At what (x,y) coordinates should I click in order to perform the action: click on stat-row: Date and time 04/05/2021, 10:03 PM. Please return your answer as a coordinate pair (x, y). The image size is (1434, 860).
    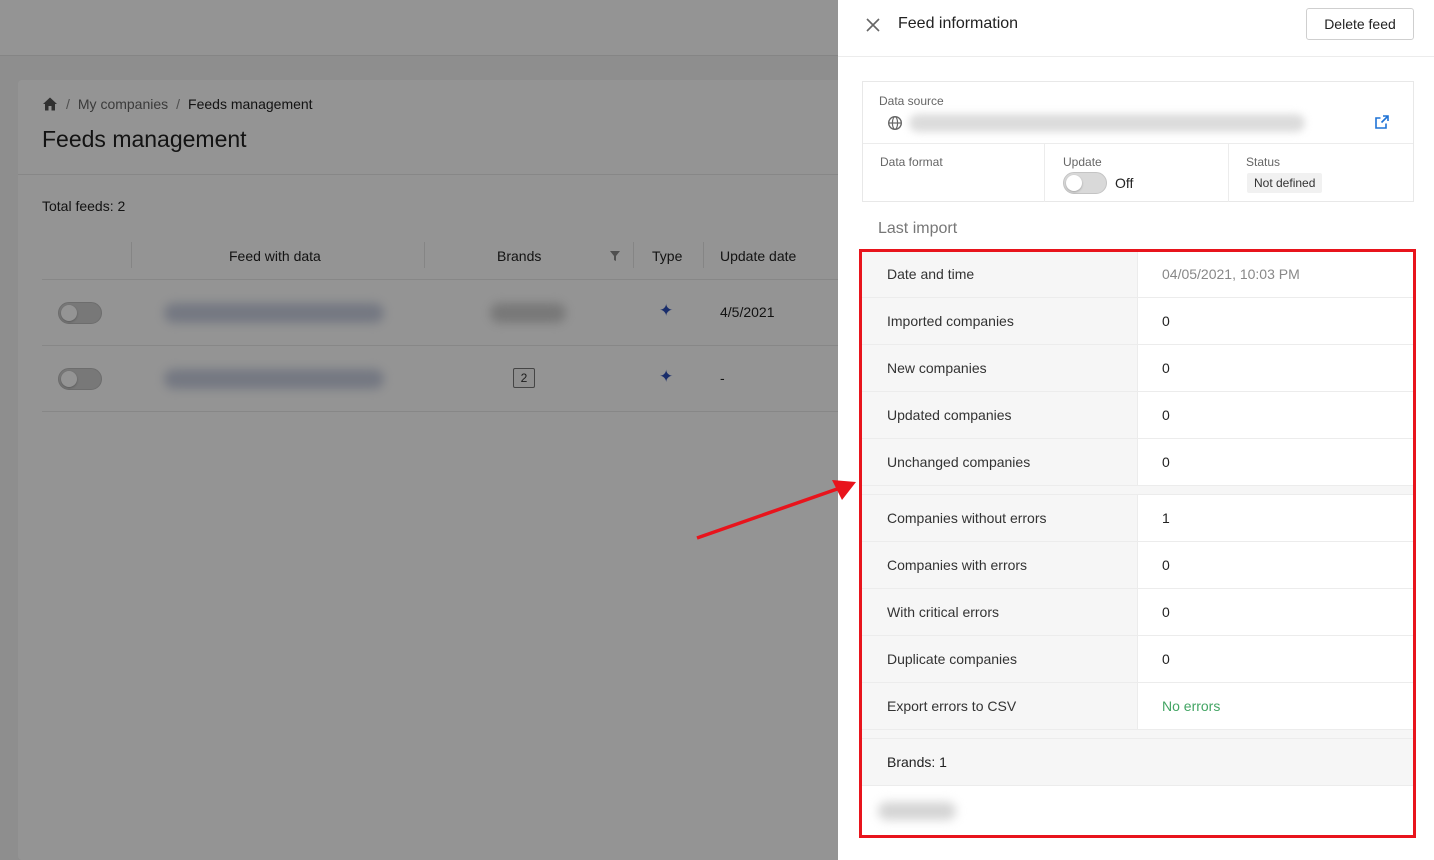
    Looking at the image, I should click on (1138, 274).